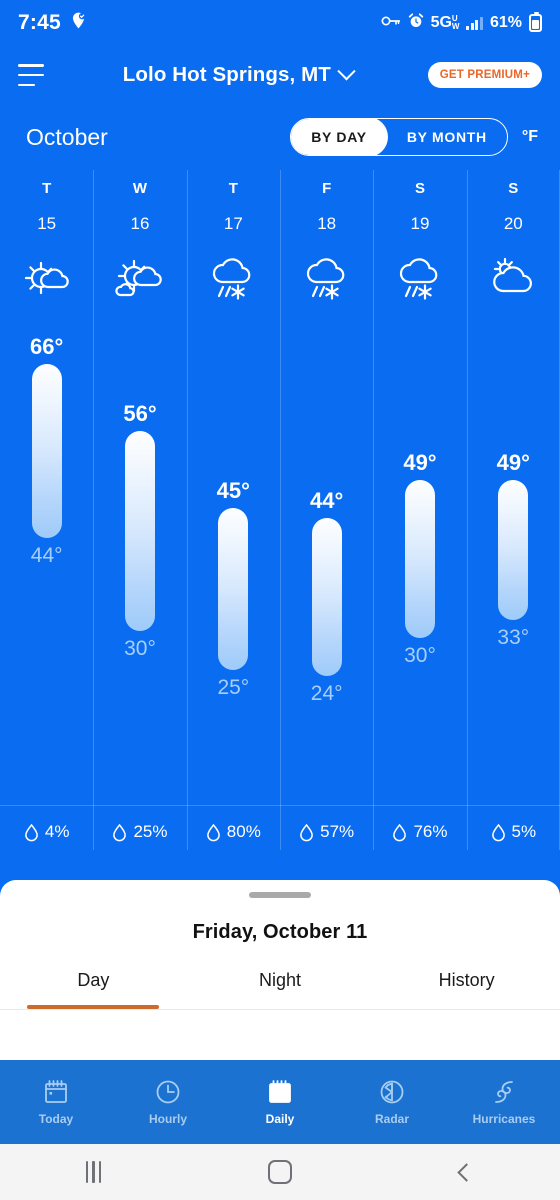 This screenshot has width=560, height=1200. I want to click on precipitation-row: 57%, so click(326, 832).